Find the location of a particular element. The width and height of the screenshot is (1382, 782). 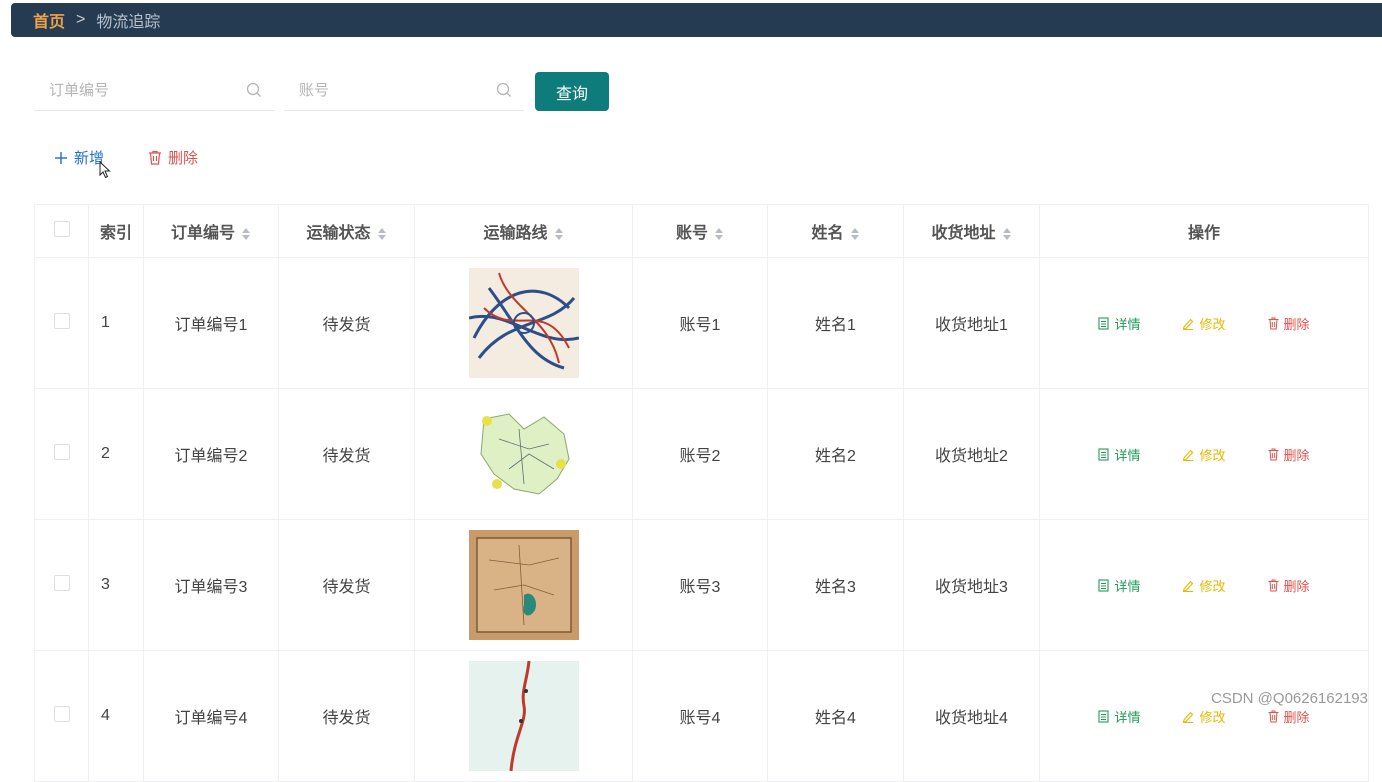

breadcrumb: 首页 > 物流追踪 is located at coordinates (696, 20).